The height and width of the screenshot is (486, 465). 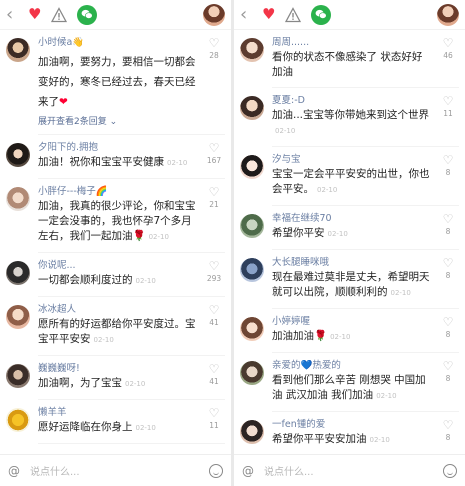 I want to click on comment-text: 加油！祝你和宝宝平安健康, so click(x=101, y=162).